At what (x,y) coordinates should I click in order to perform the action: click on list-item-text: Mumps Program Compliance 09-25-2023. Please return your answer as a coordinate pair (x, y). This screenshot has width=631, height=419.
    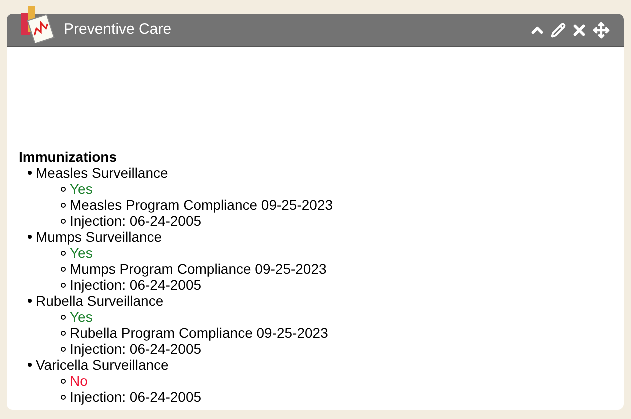
    Looking at the image, I should click on (198, 269).